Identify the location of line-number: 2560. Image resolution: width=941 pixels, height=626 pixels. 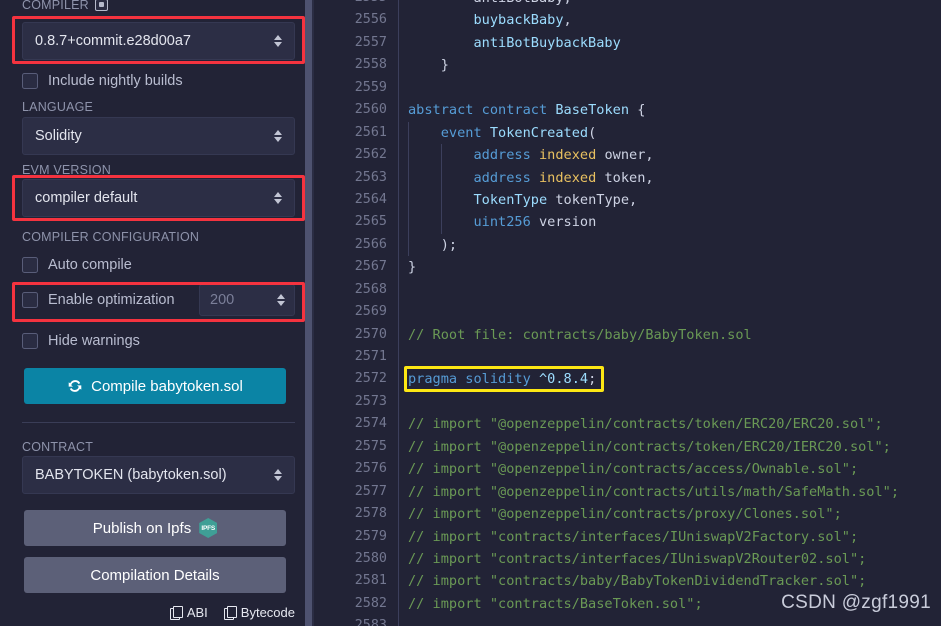
(370, 110).